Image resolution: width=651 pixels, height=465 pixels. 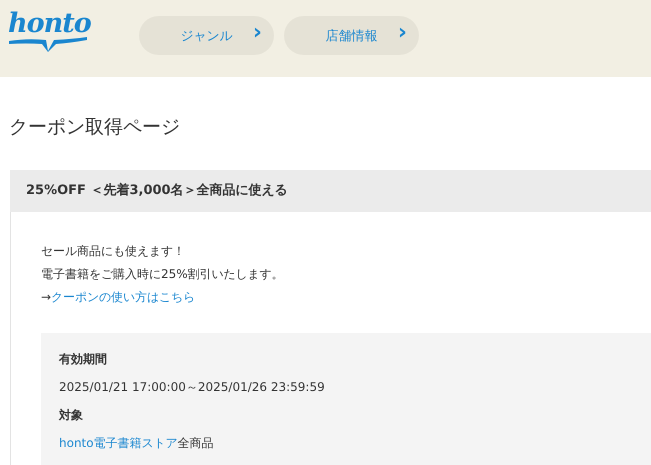 I want to click on arrow-text: →, so click(x=46, y=297).